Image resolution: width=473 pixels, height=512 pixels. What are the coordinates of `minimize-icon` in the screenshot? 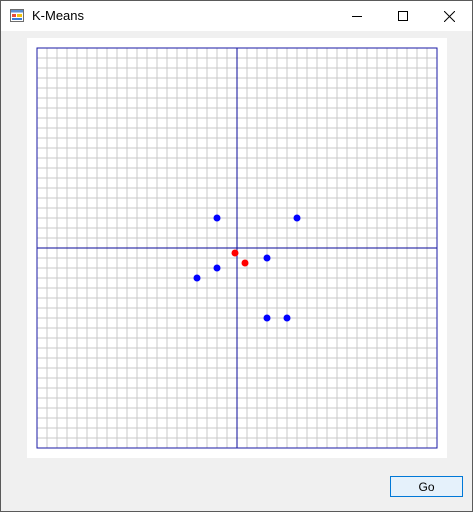 It's located at (357, 16).